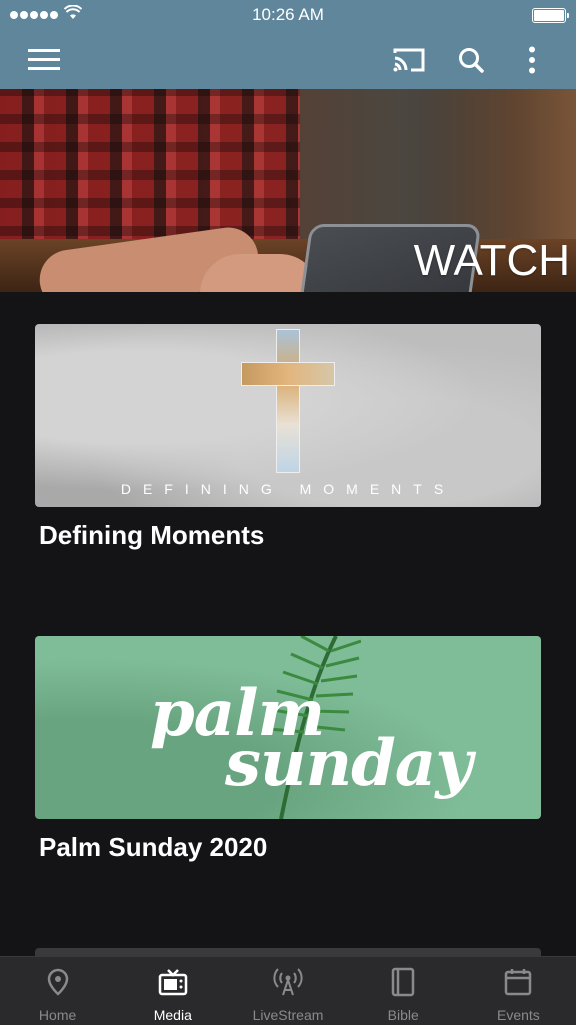 Image resolution: width=576 pixels, height=1025 pixels. I want to click on artwork-text-line2: sunday, so click(348, 763).